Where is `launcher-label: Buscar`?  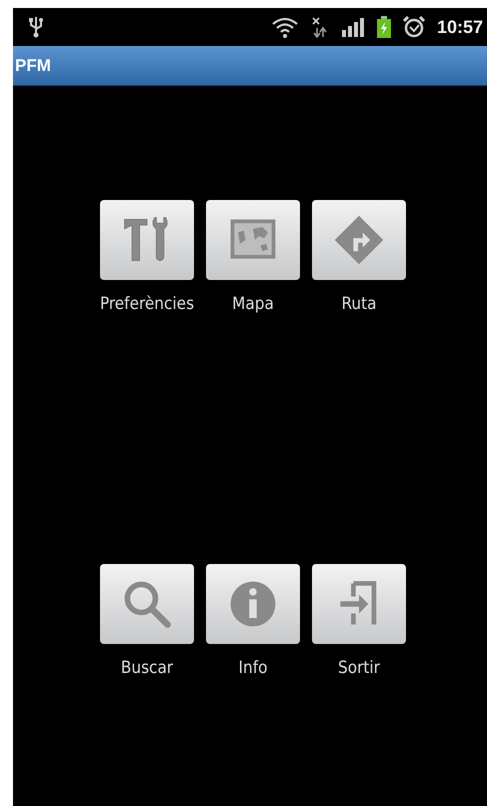 launcher-label: Buscar is located at coordinates (147, 668).